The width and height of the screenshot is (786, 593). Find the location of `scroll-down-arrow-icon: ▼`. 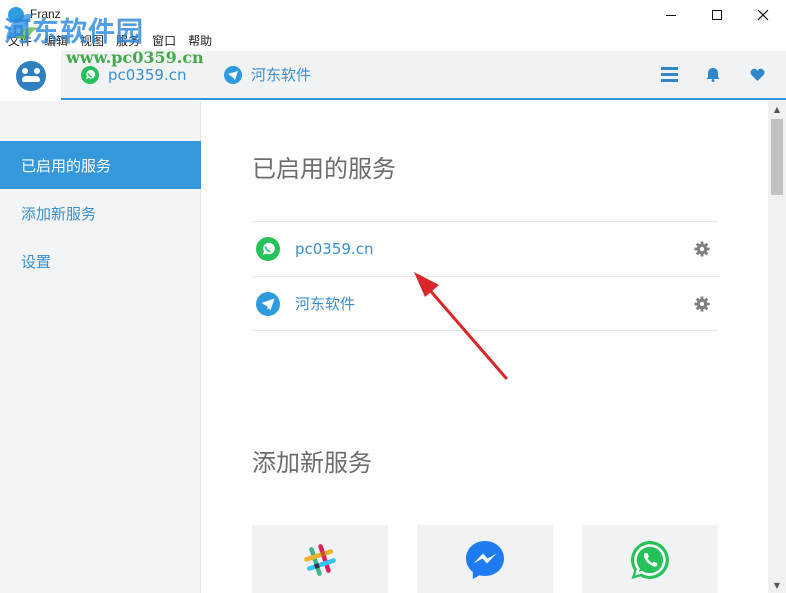

scroll-down-arrow-icon: ▼ is located at coordinates (777, 585).